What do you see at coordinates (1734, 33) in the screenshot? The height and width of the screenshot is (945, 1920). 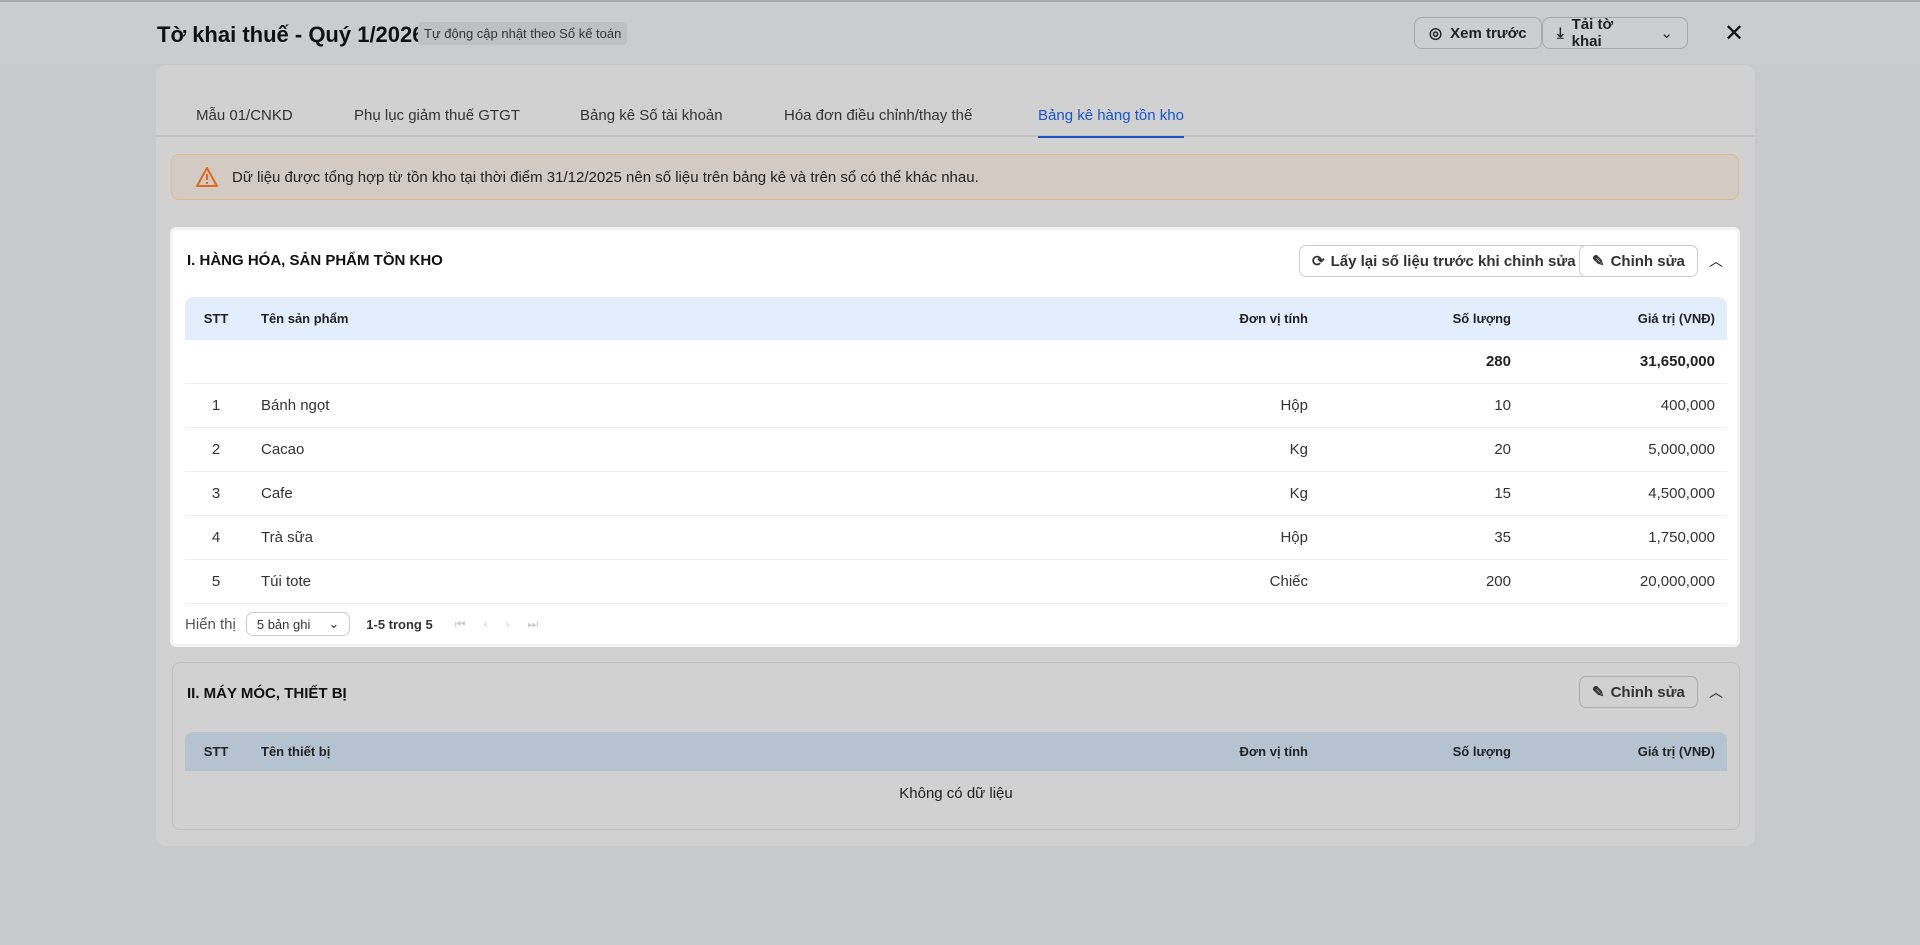 I see `close-icon: ✕` at bounding box center [1734, 33].